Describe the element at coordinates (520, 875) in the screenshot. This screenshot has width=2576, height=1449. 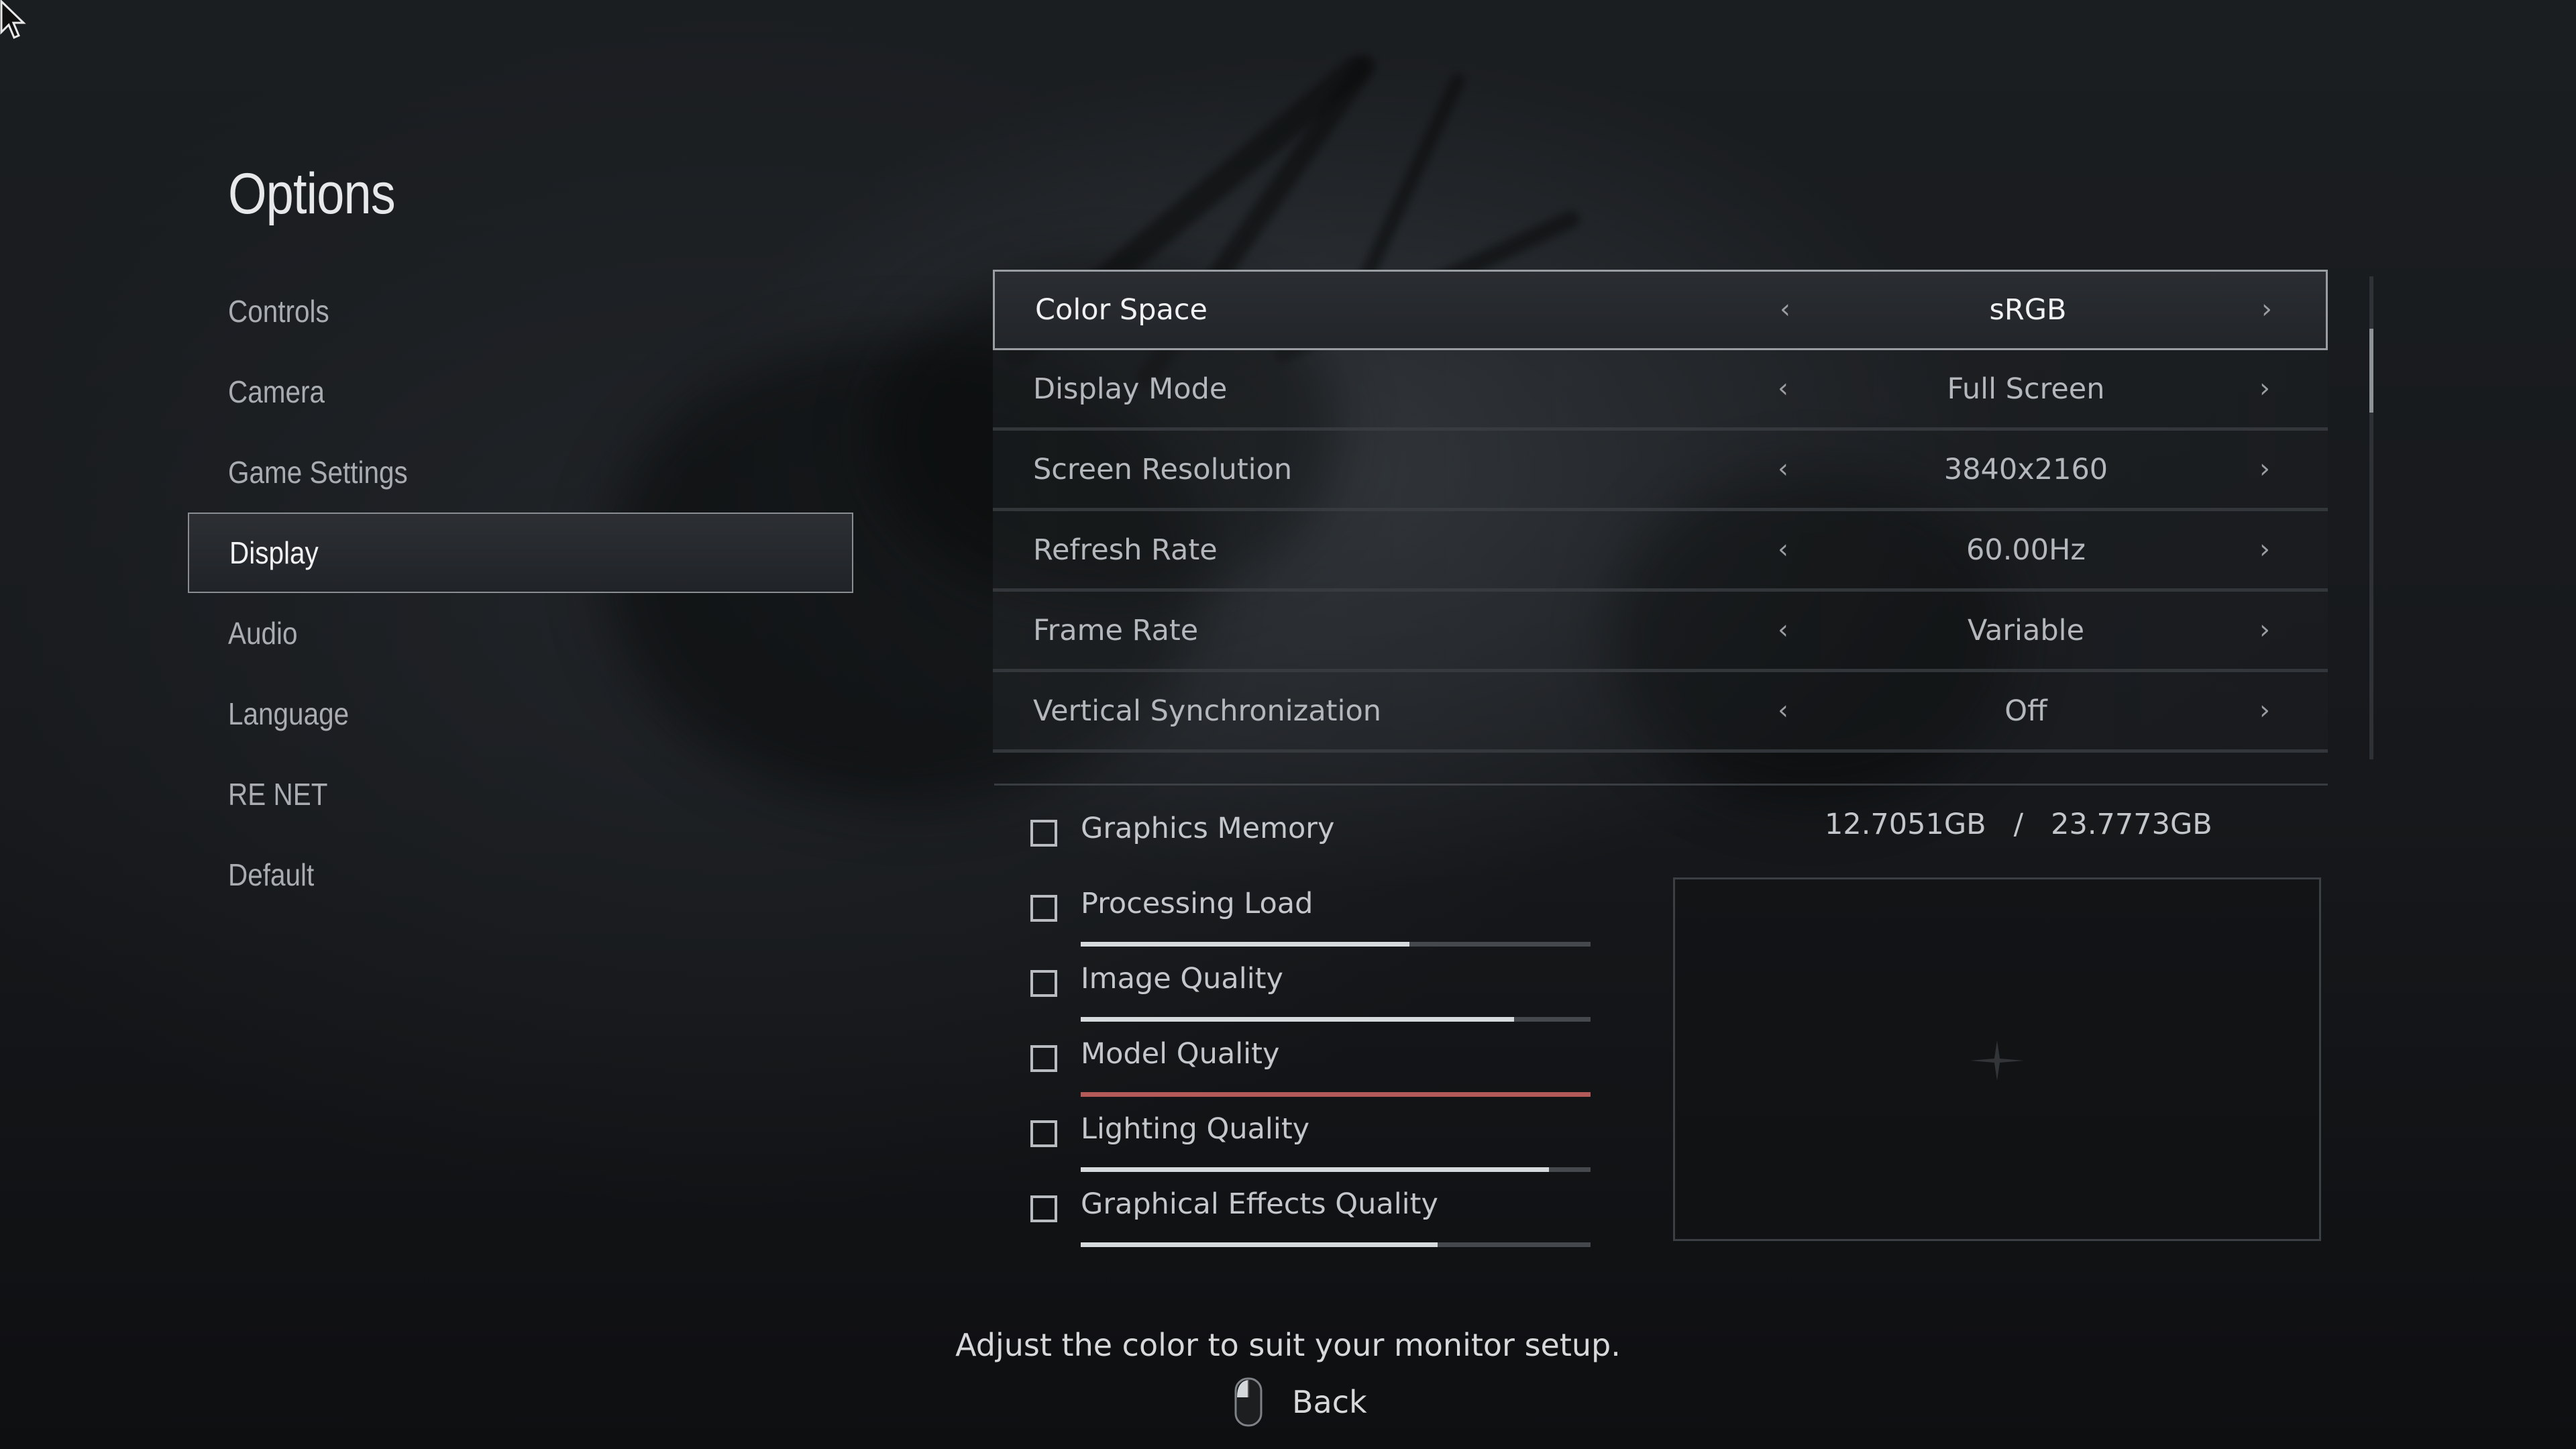
I see `menu-item-default: Default` at that location.